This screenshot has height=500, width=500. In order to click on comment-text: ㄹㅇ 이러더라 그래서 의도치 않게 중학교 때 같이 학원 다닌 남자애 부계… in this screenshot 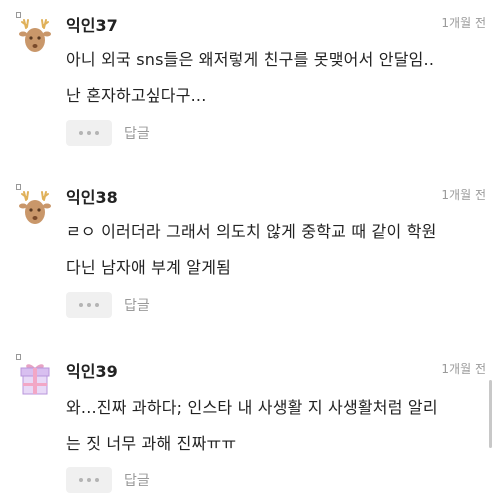, I will do `click(251, 249)`.